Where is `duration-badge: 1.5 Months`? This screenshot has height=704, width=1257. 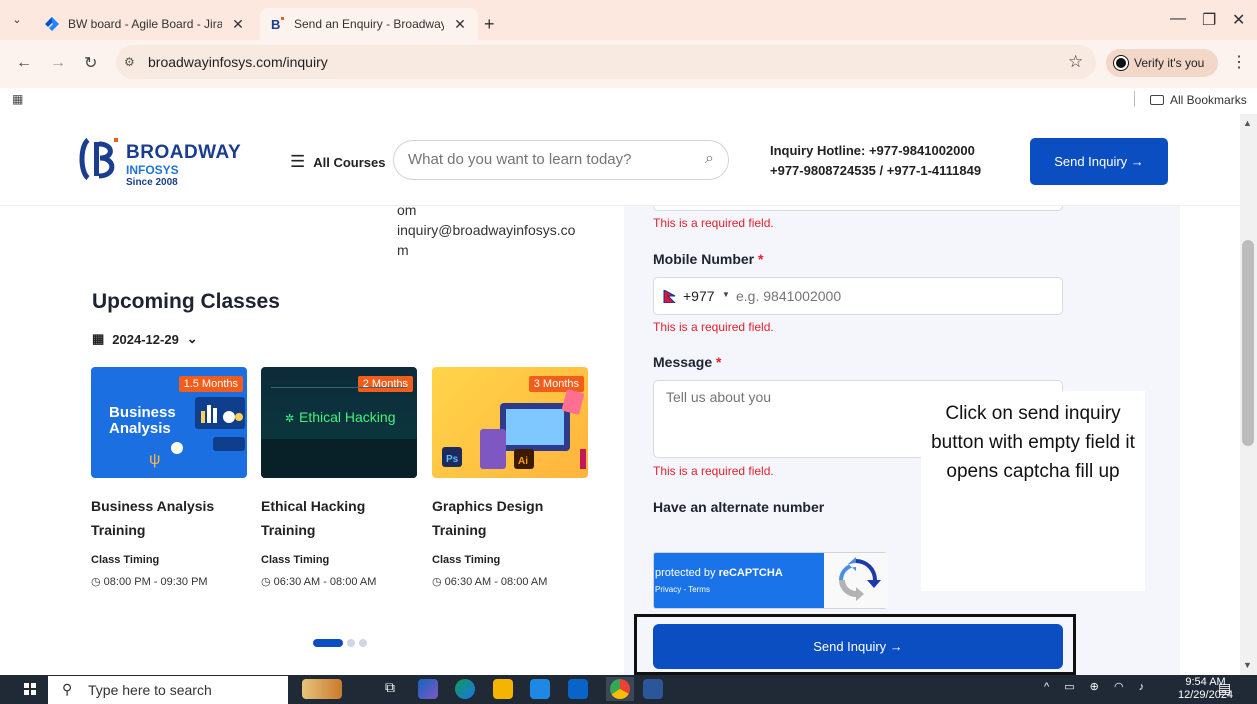
duration-badge: 1.5 Months is located at coordinates (210, 384).